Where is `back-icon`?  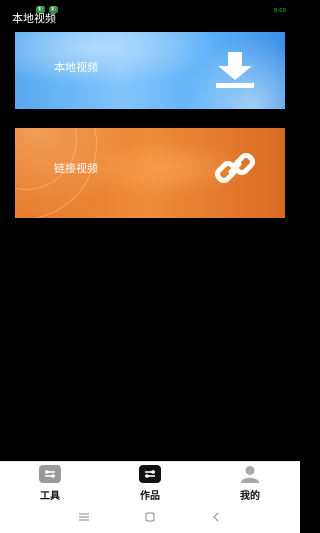
back-icon is located at coordinates (216, 517).